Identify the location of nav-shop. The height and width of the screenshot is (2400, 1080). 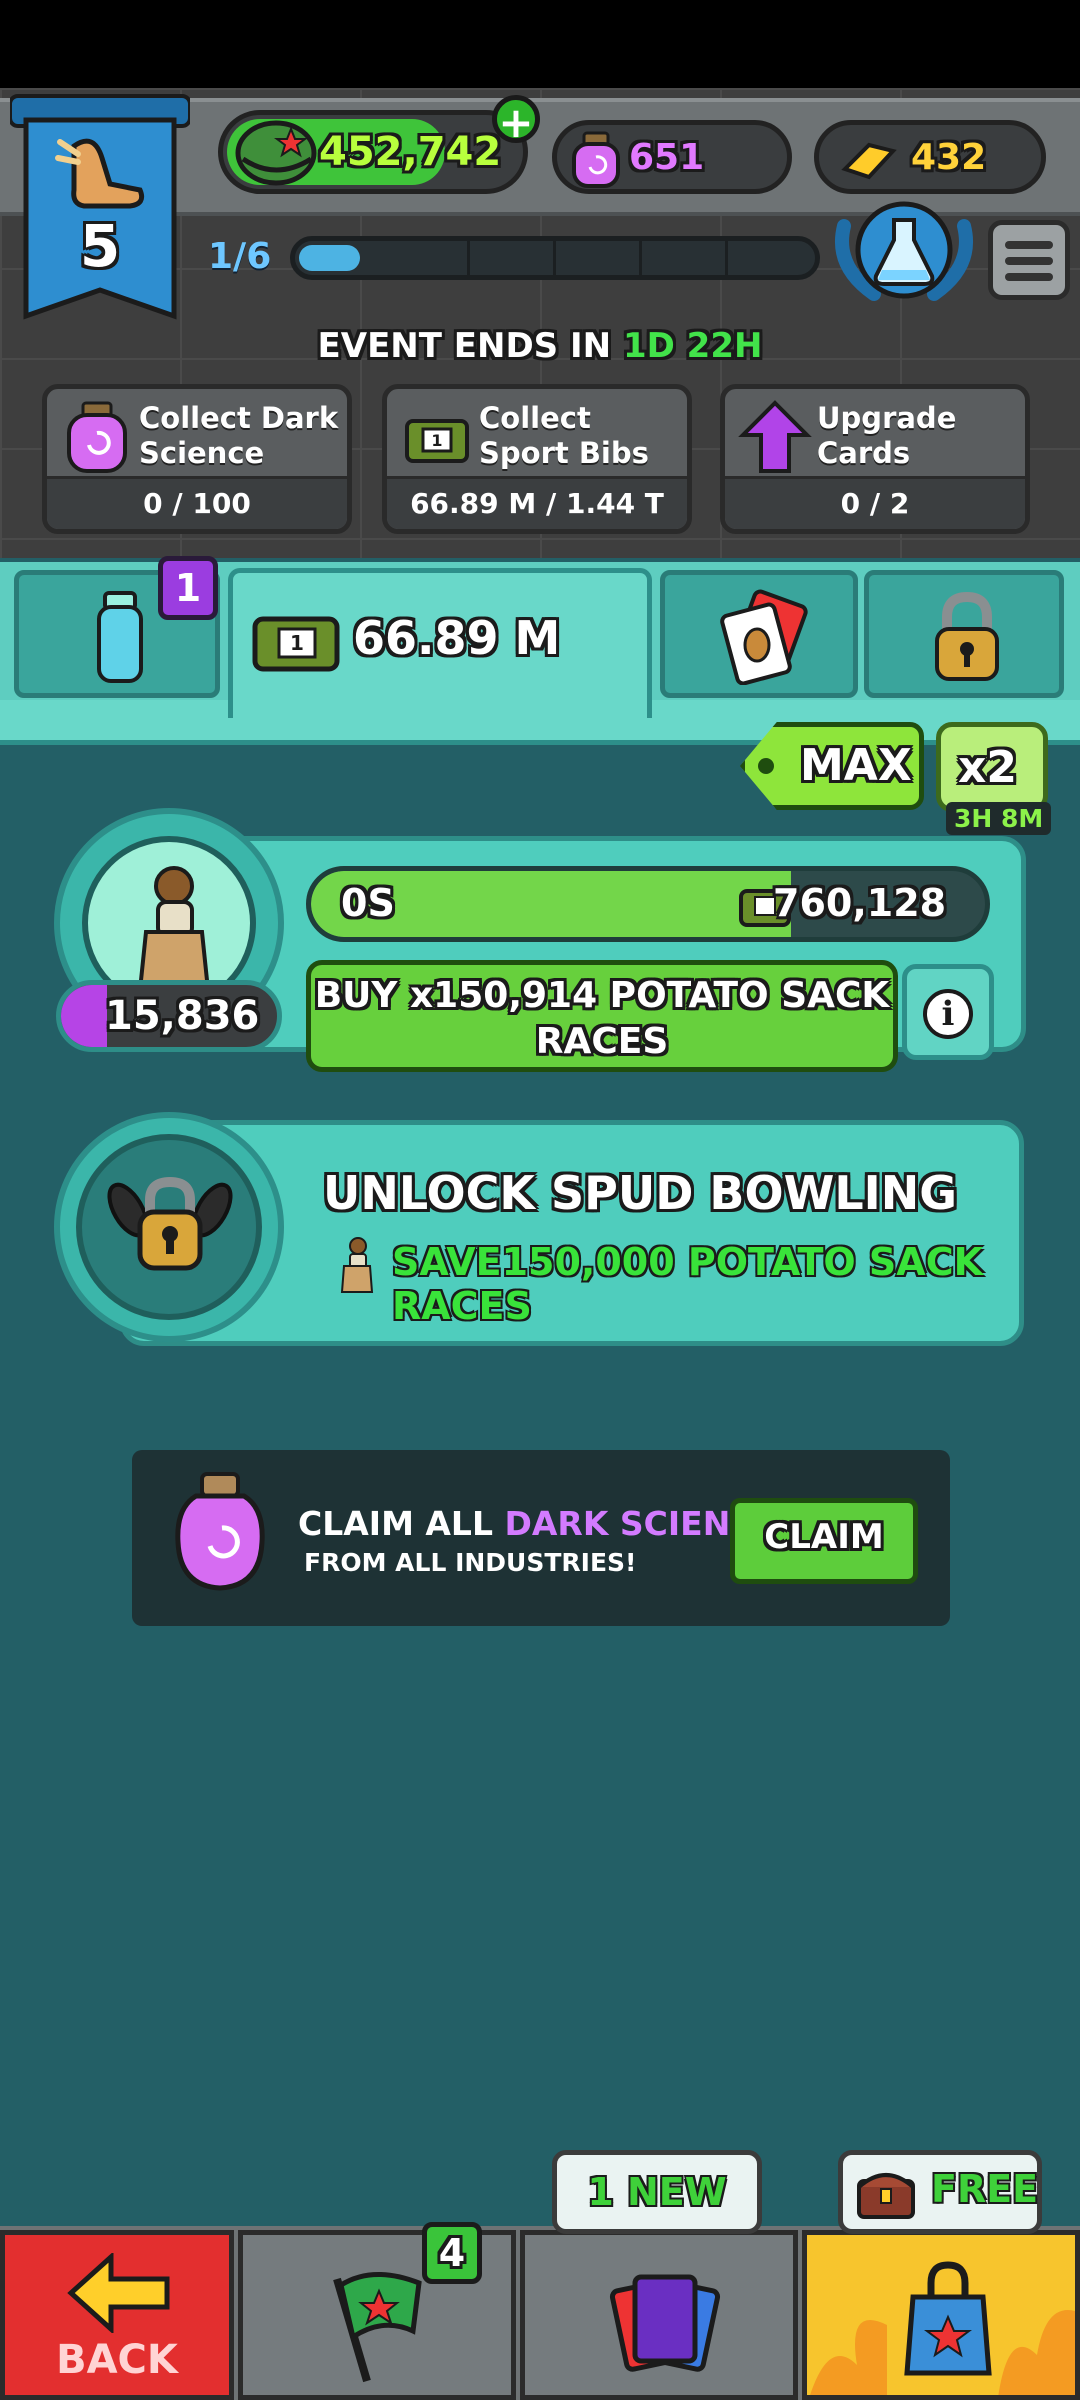
(941, 2315).